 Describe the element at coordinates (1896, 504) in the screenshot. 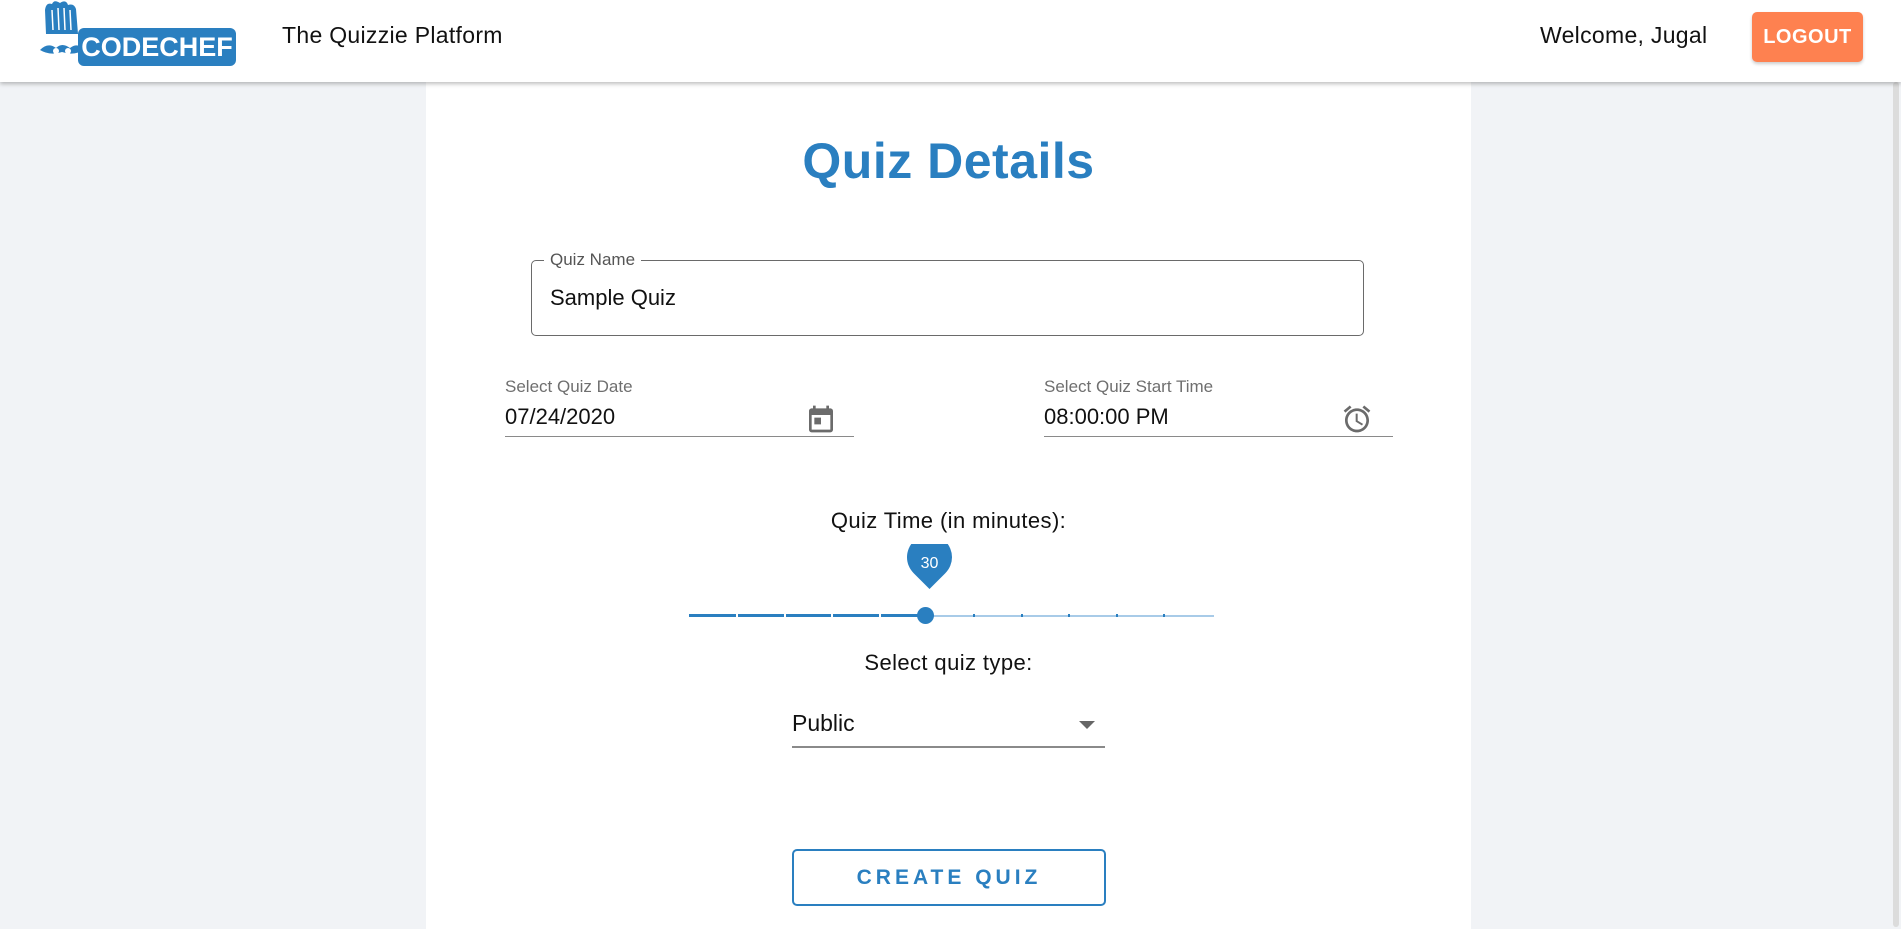

I see `scrollbar-thumb` at that location.